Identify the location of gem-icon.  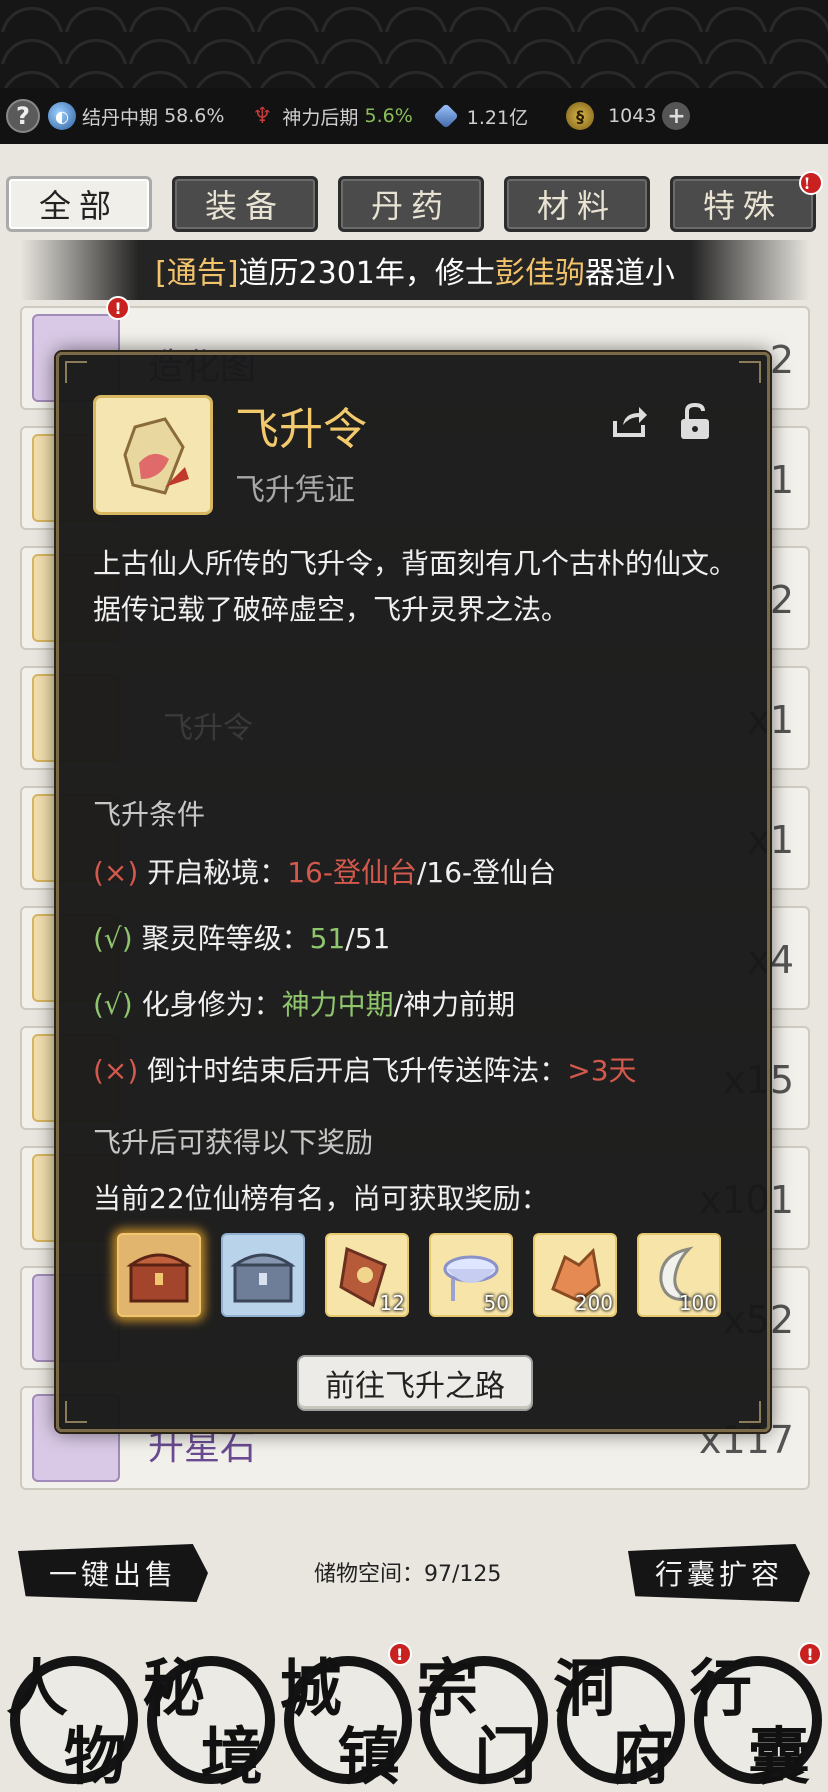
(446, 116).